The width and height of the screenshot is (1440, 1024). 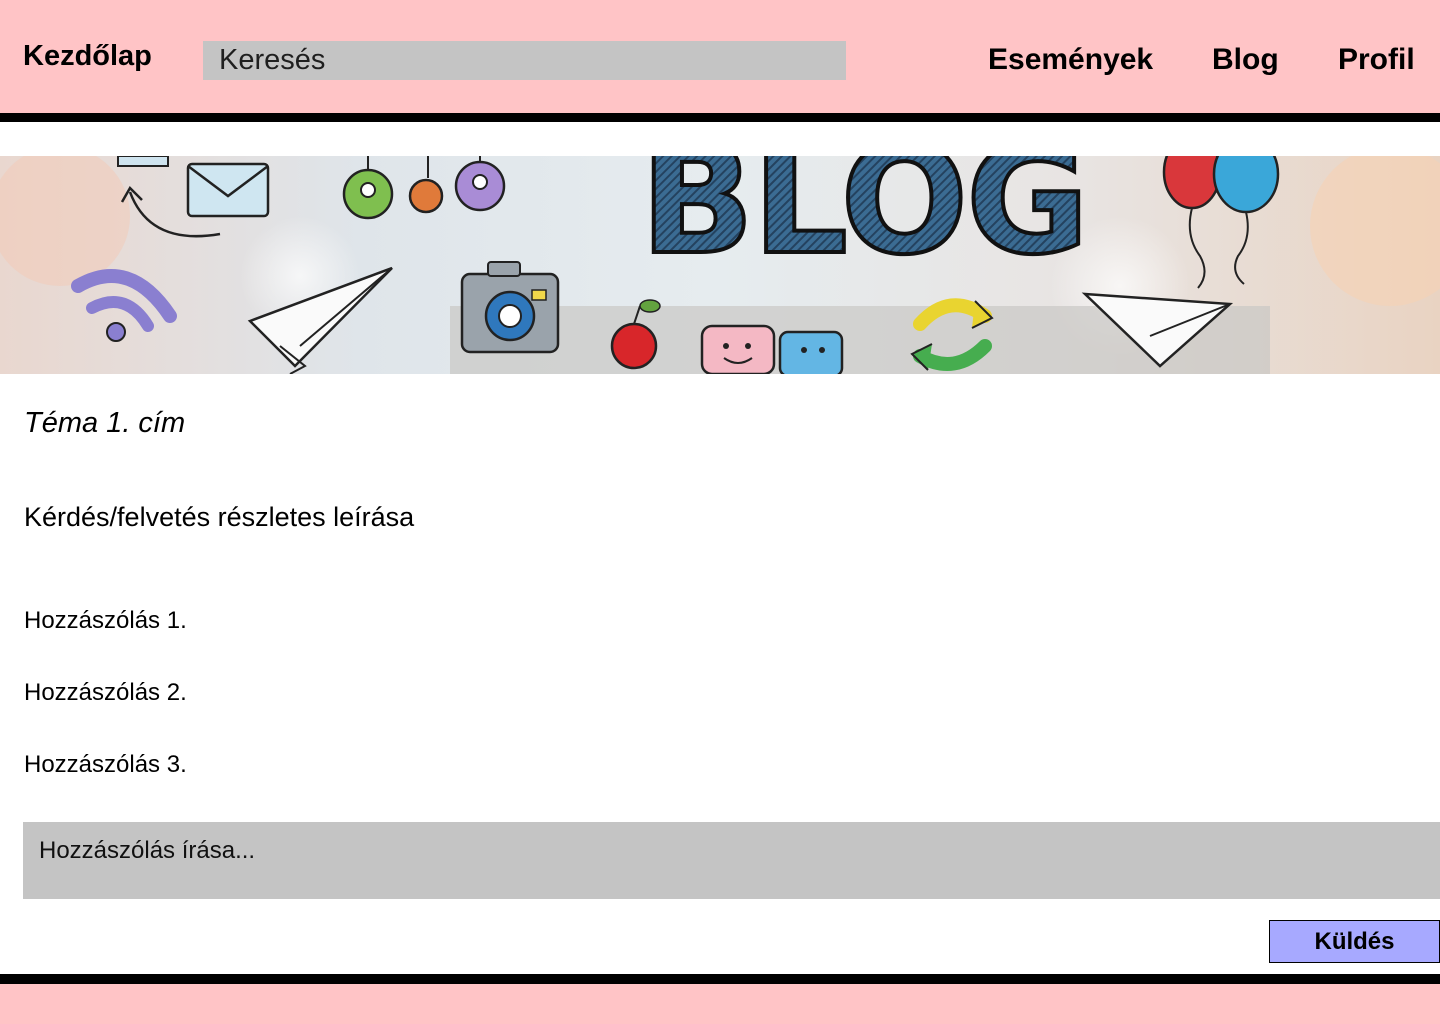 What do you see at coordinates (1354, 941) in the screenshot?
I see `send-button: Küldés` at bounding box center [1354, 941].